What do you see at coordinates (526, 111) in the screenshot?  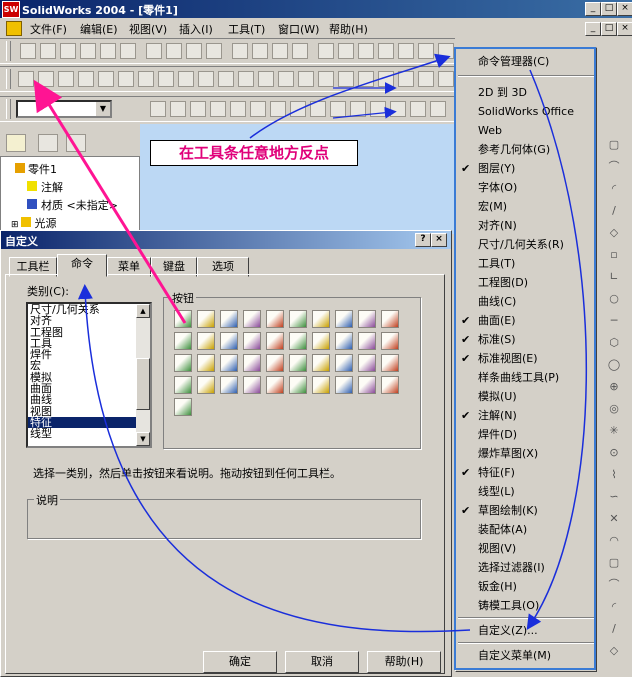 I see `context-menu-item: SolidWorks Office` at bounding box center [526, 111].